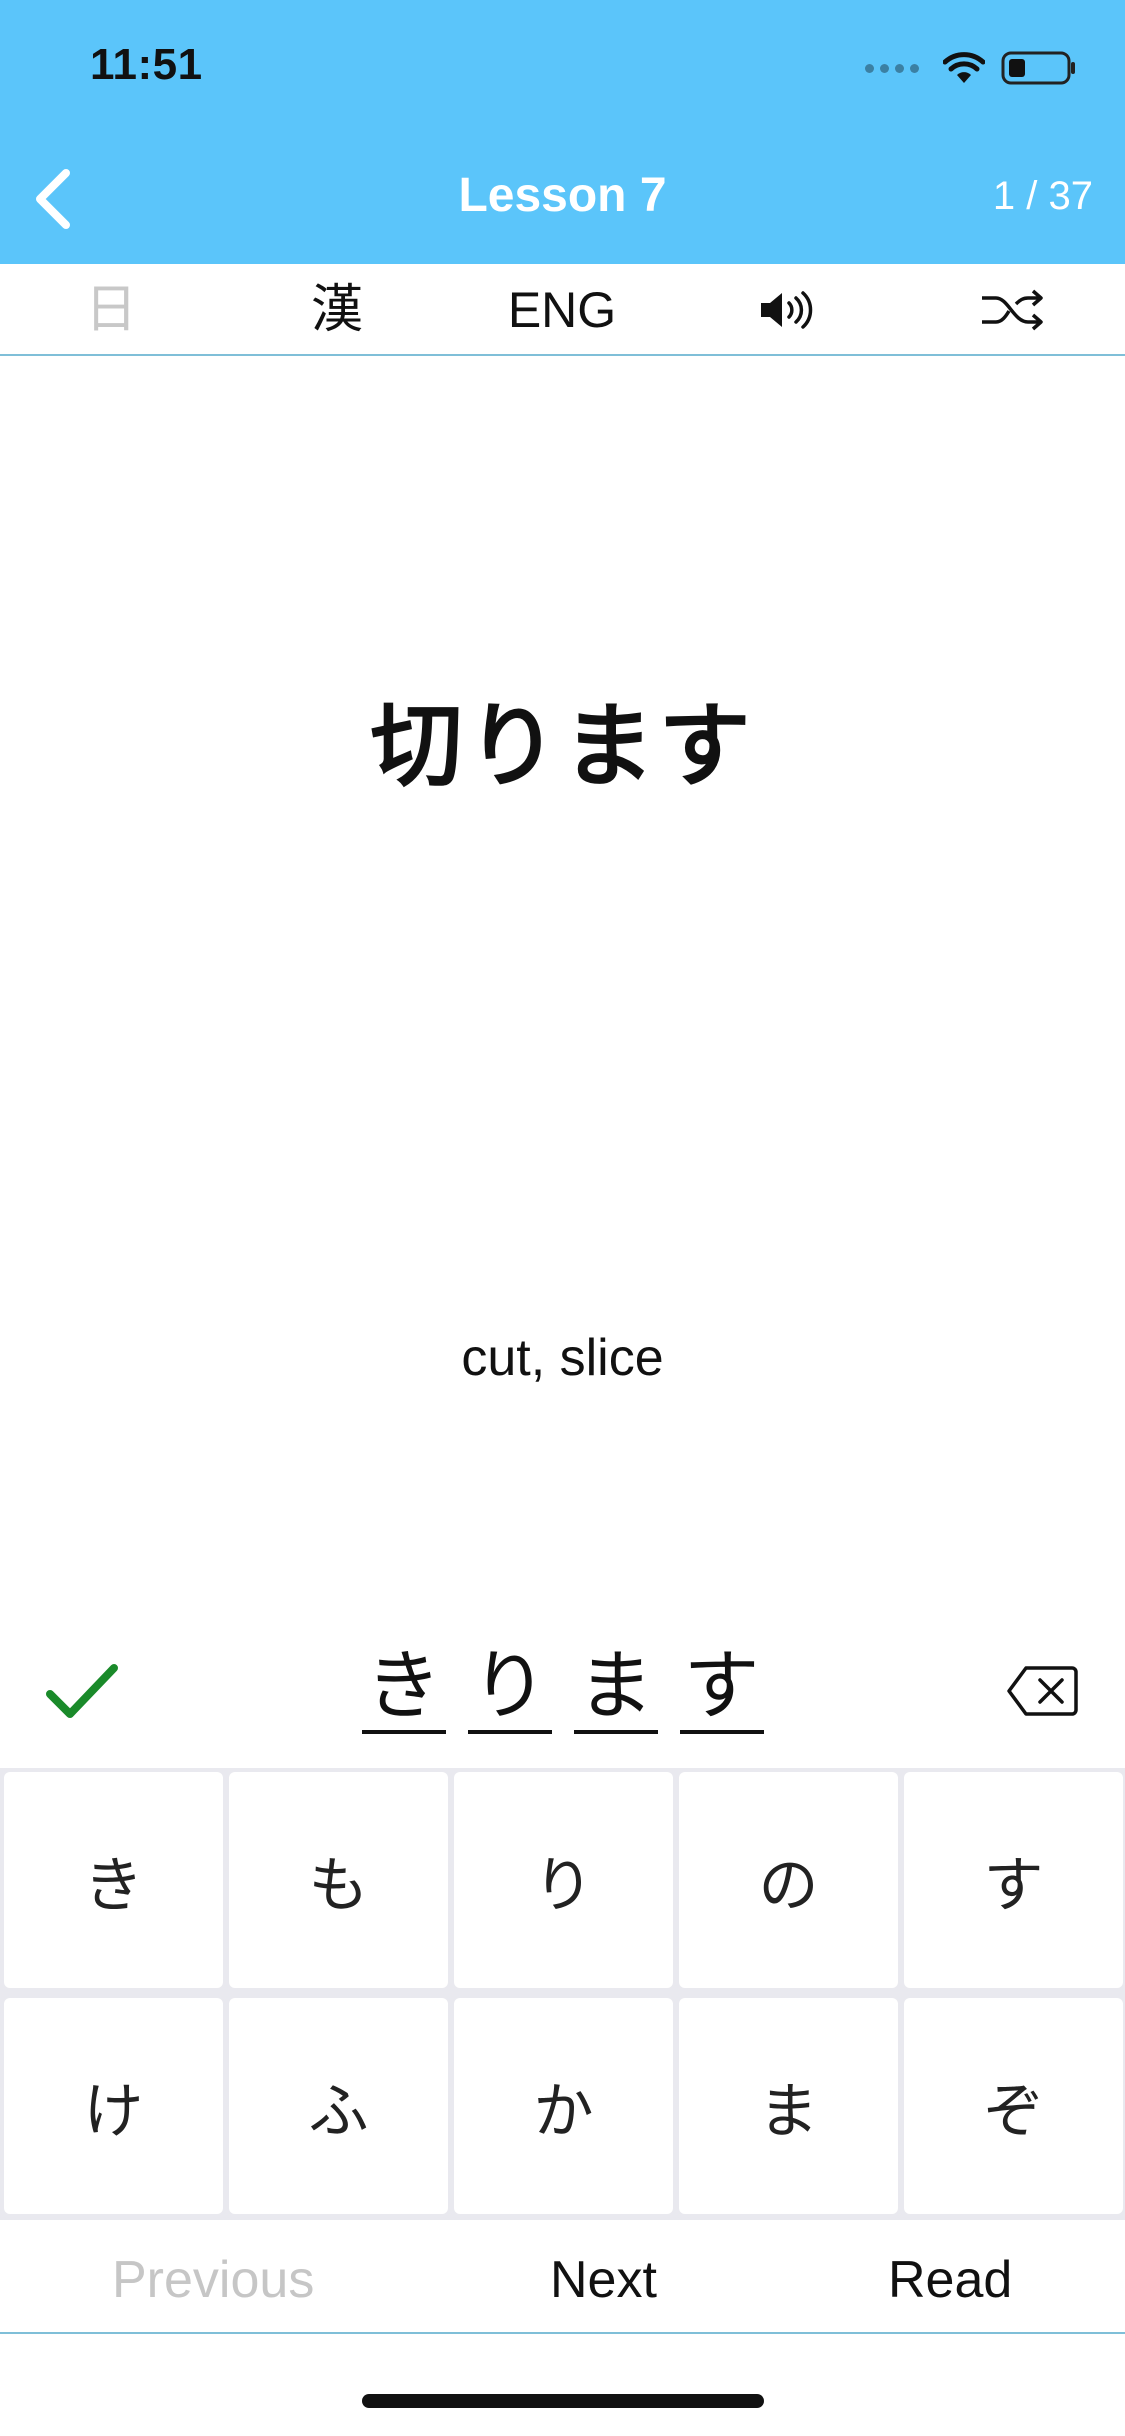 The image size is (1125, 2436). What do you see at coordinates (562, 195) in the screenshot?
I see `page-title: Lesson 7` at bounding box center [562, 195].